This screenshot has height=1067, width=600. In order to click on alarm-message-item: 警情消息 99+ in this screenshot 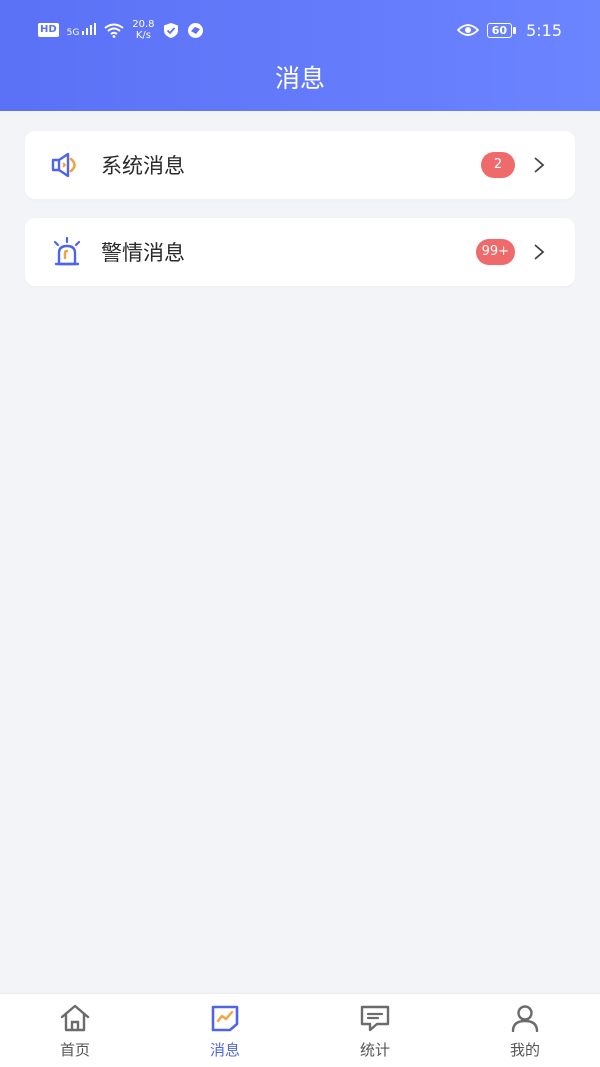, I will do `click(300, 252)`.